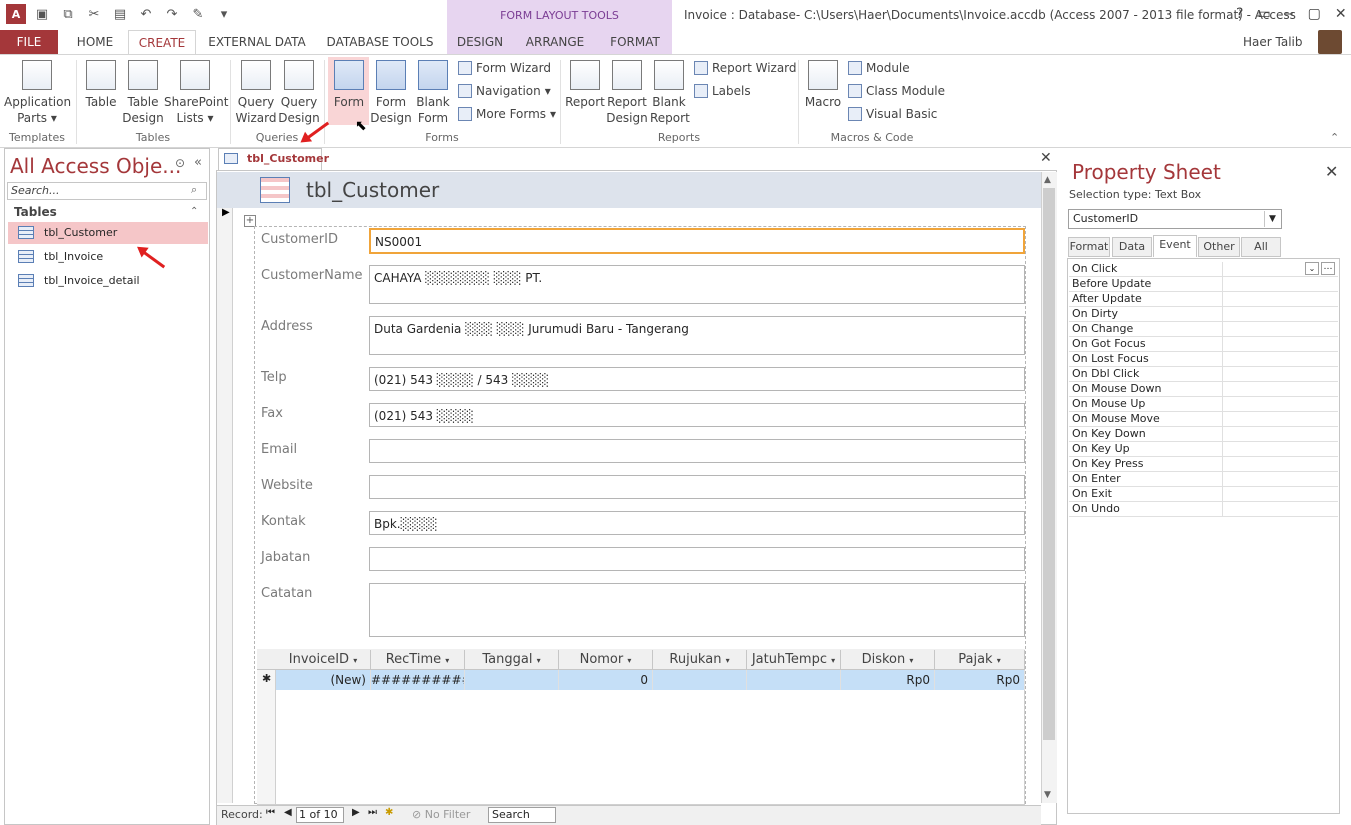 The image size is (1351, 825). What do you see at coordinates (980, 680) in the screenshot?
I see `cell-pajak: Rp0` at bounding box center [980, 680].